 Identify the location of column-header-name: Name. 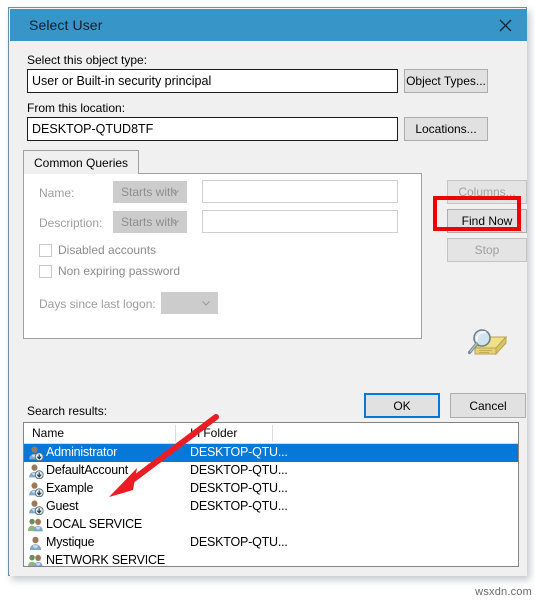
(48, 433).